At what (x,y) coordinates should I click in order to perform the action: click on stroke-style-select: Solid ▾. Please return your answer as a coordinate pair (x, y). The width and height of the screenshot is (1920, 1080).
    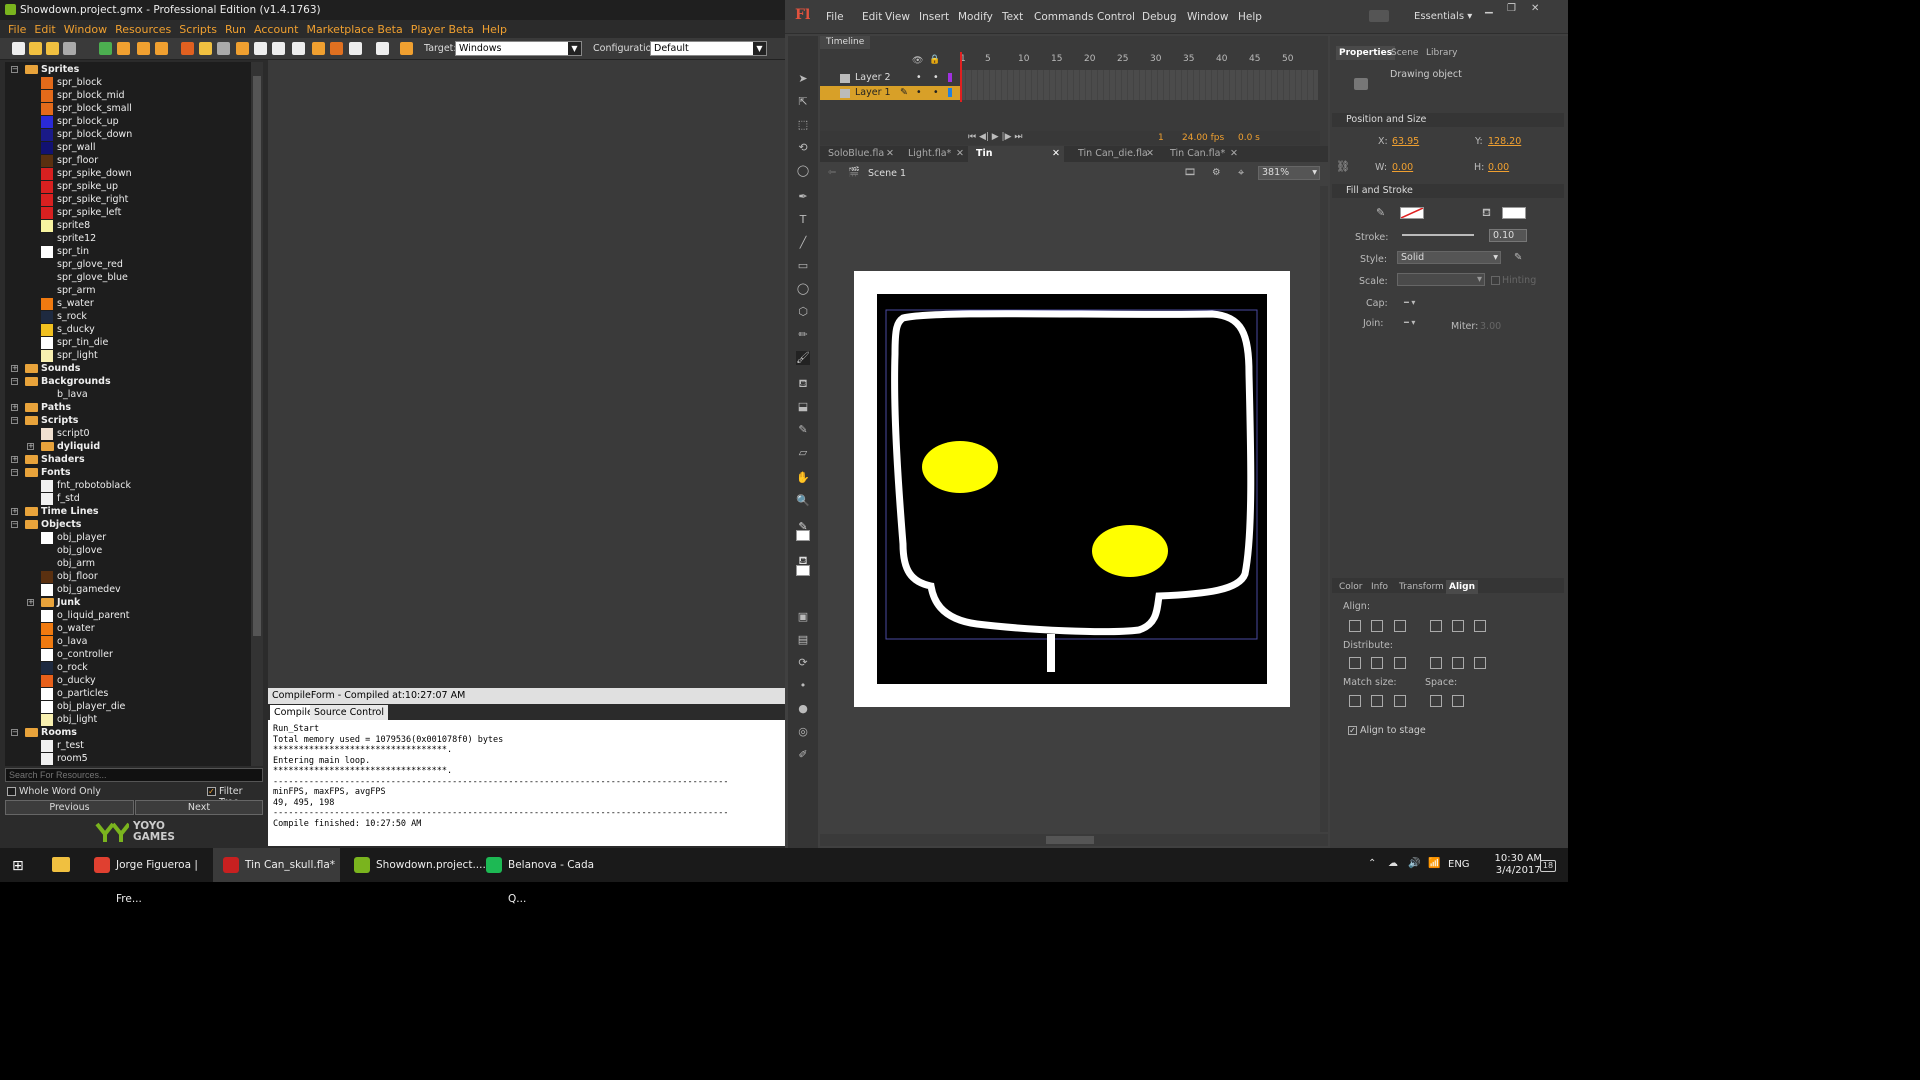
    Looking at the image, I should click on (1449, 257).